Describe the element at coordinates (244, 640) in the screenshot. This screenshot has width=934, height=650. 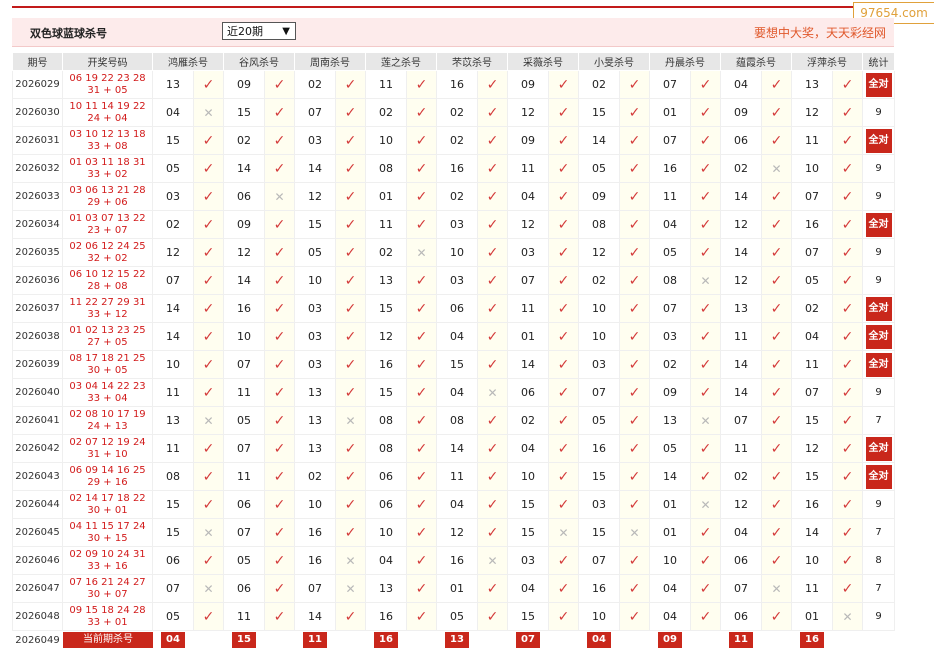
I see `current-kill-cell: 15` at that location.